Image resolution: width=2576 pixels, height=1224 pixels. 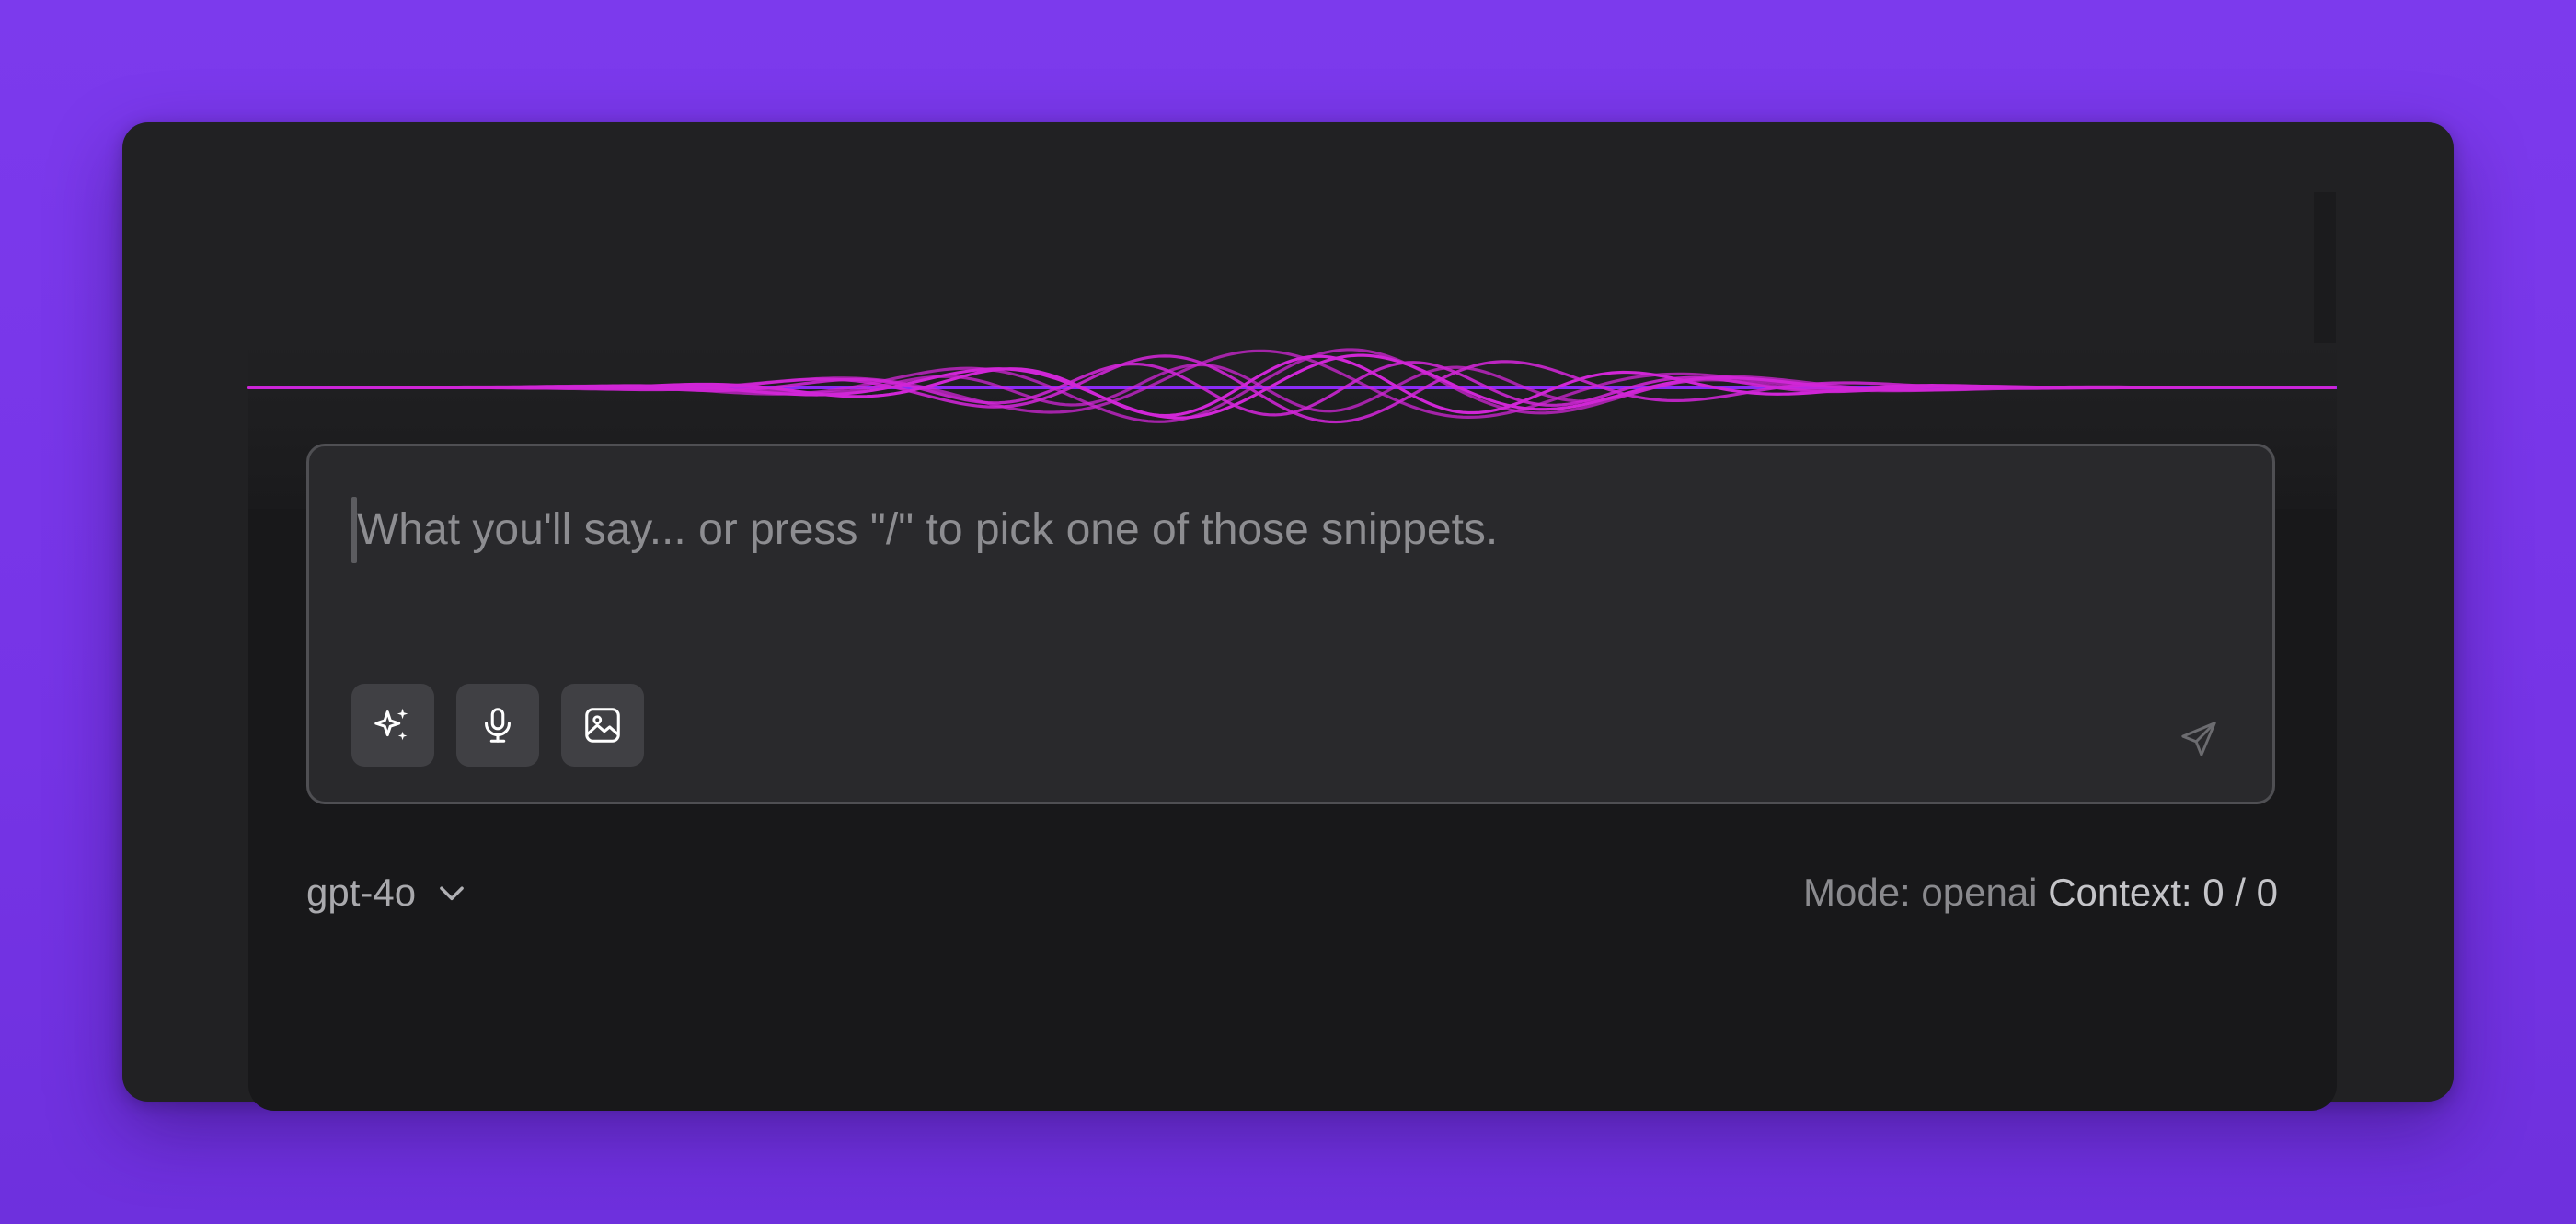 I want to click on sparkles-icon, so click(x=391, y=724).